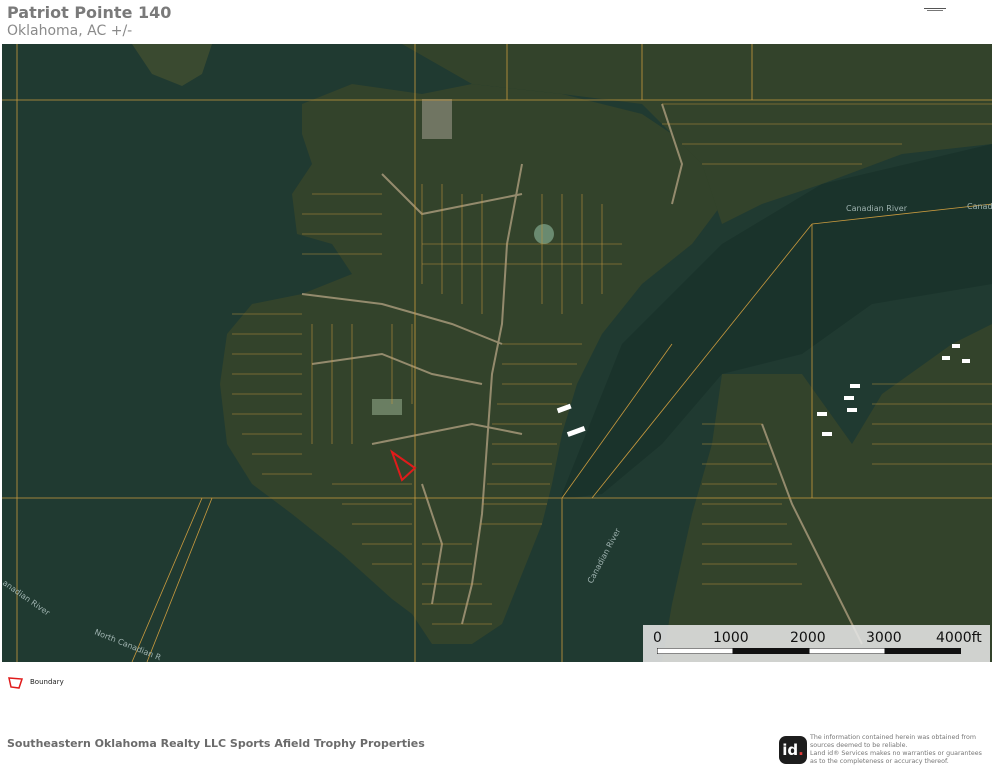  What do you see at coordinates (808, 638) in the screenshot?
I see `scale-label-2000: 2000` at bounding box center [808, 638].